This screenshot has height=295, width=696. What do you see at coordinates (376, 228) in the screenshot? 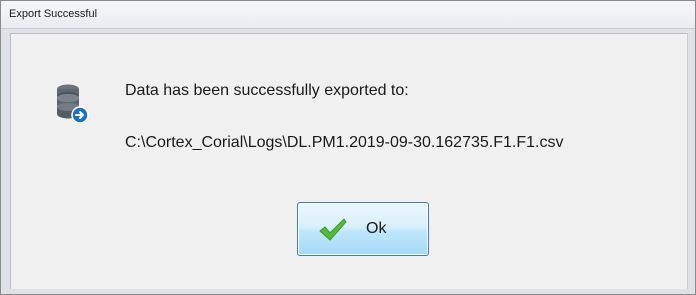
I see `ok-button-label: Ok` at bounding box center [376, 228].